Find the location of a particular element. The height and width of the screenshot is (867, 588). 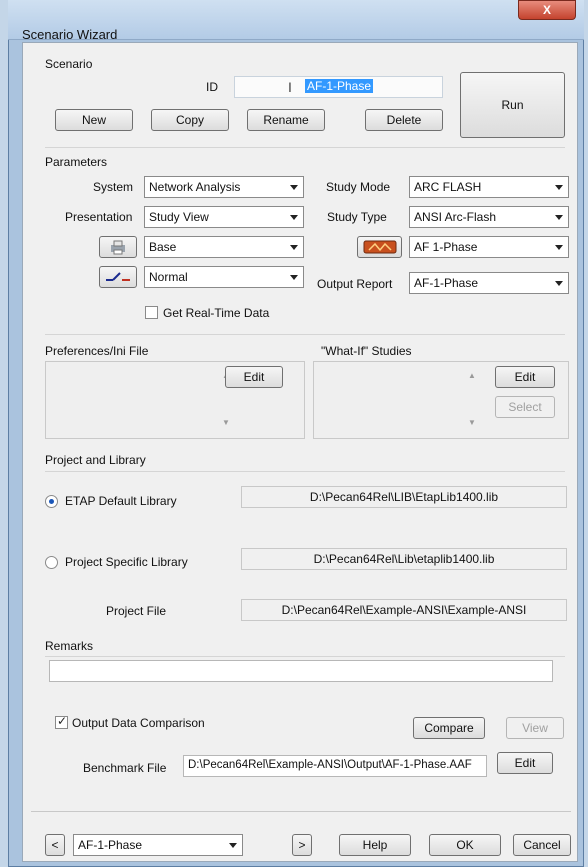

whatif-edit-button: Edit is located at coordinates (525, 377).